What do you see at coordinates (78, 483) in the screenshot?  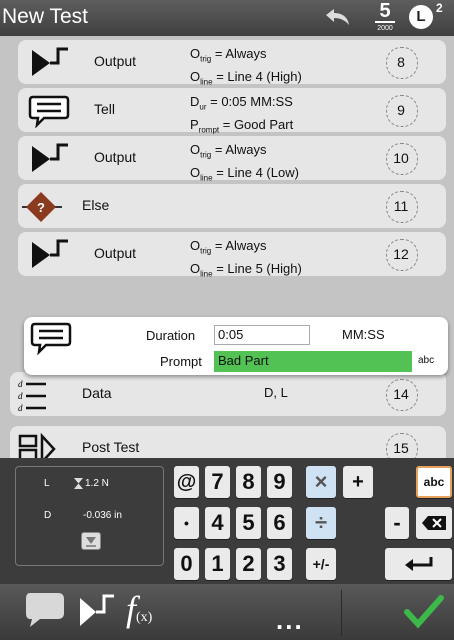 I see `hourglass-icon` at bounding box center [78, 483].